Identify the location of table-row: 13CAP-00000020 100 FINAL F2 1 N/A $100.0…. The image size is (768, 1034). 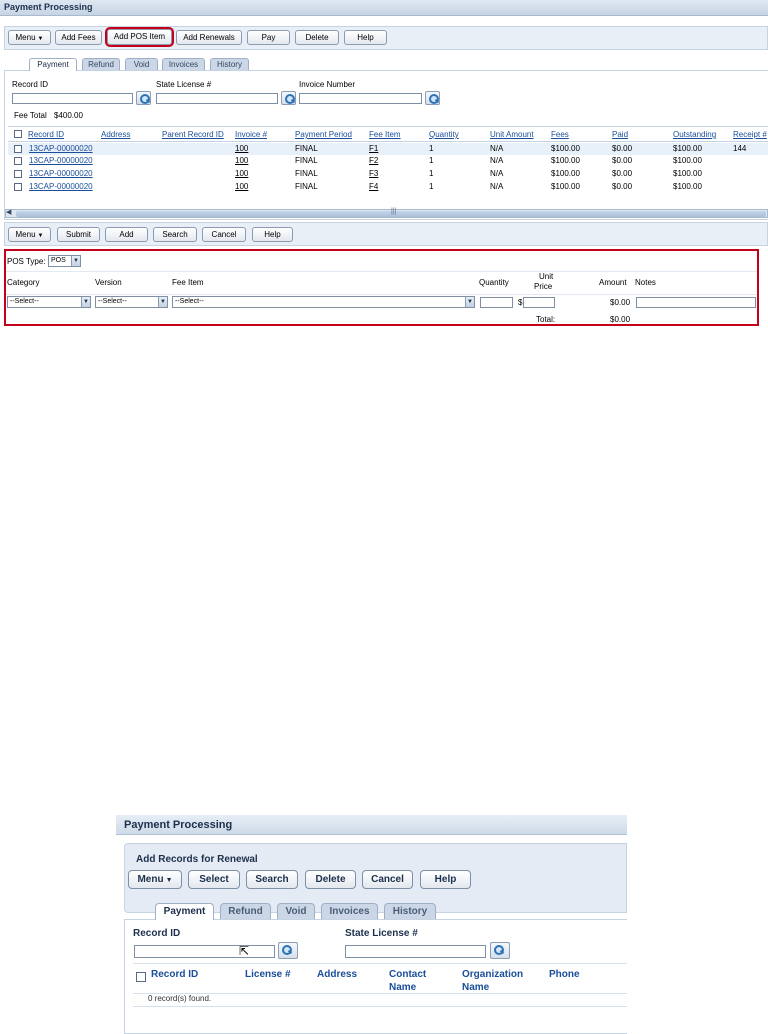
(388, 161).